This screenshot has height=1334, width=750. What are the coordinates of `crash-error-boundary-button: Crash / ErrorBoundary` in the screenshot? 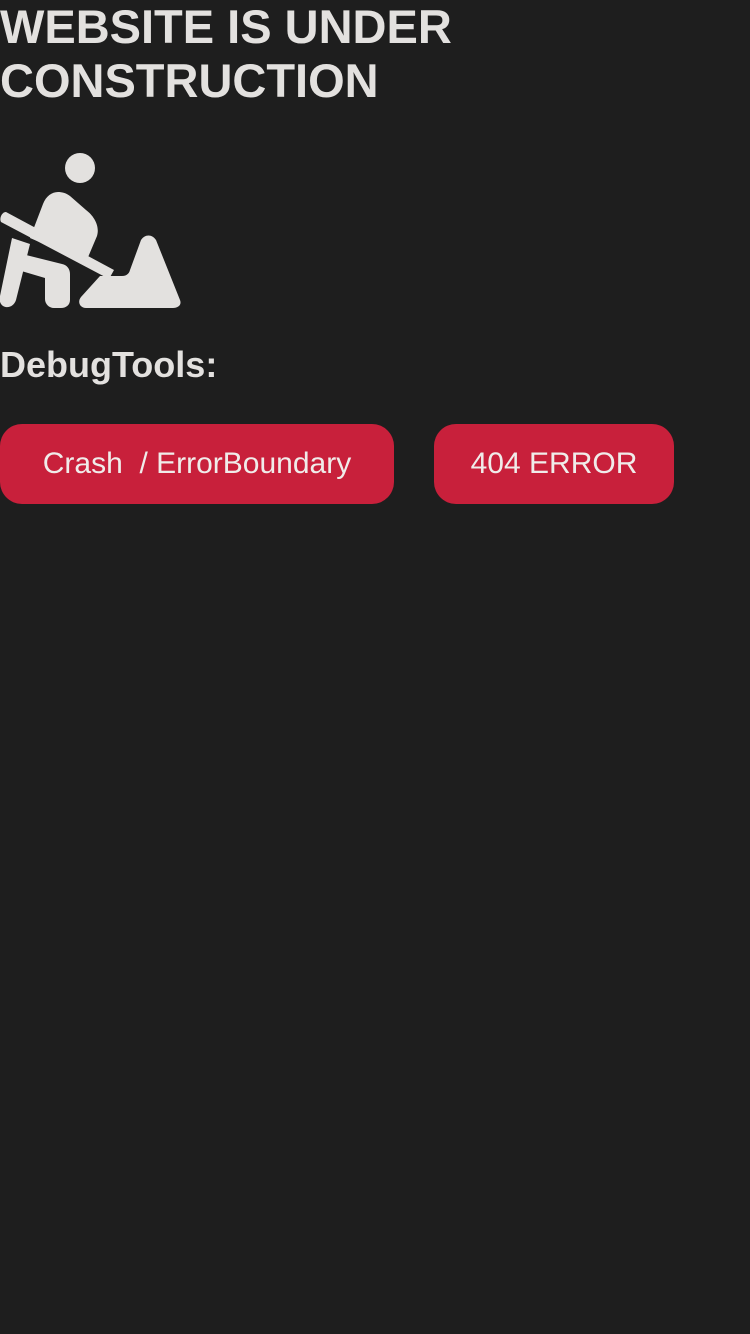 It's located at (197, 464).